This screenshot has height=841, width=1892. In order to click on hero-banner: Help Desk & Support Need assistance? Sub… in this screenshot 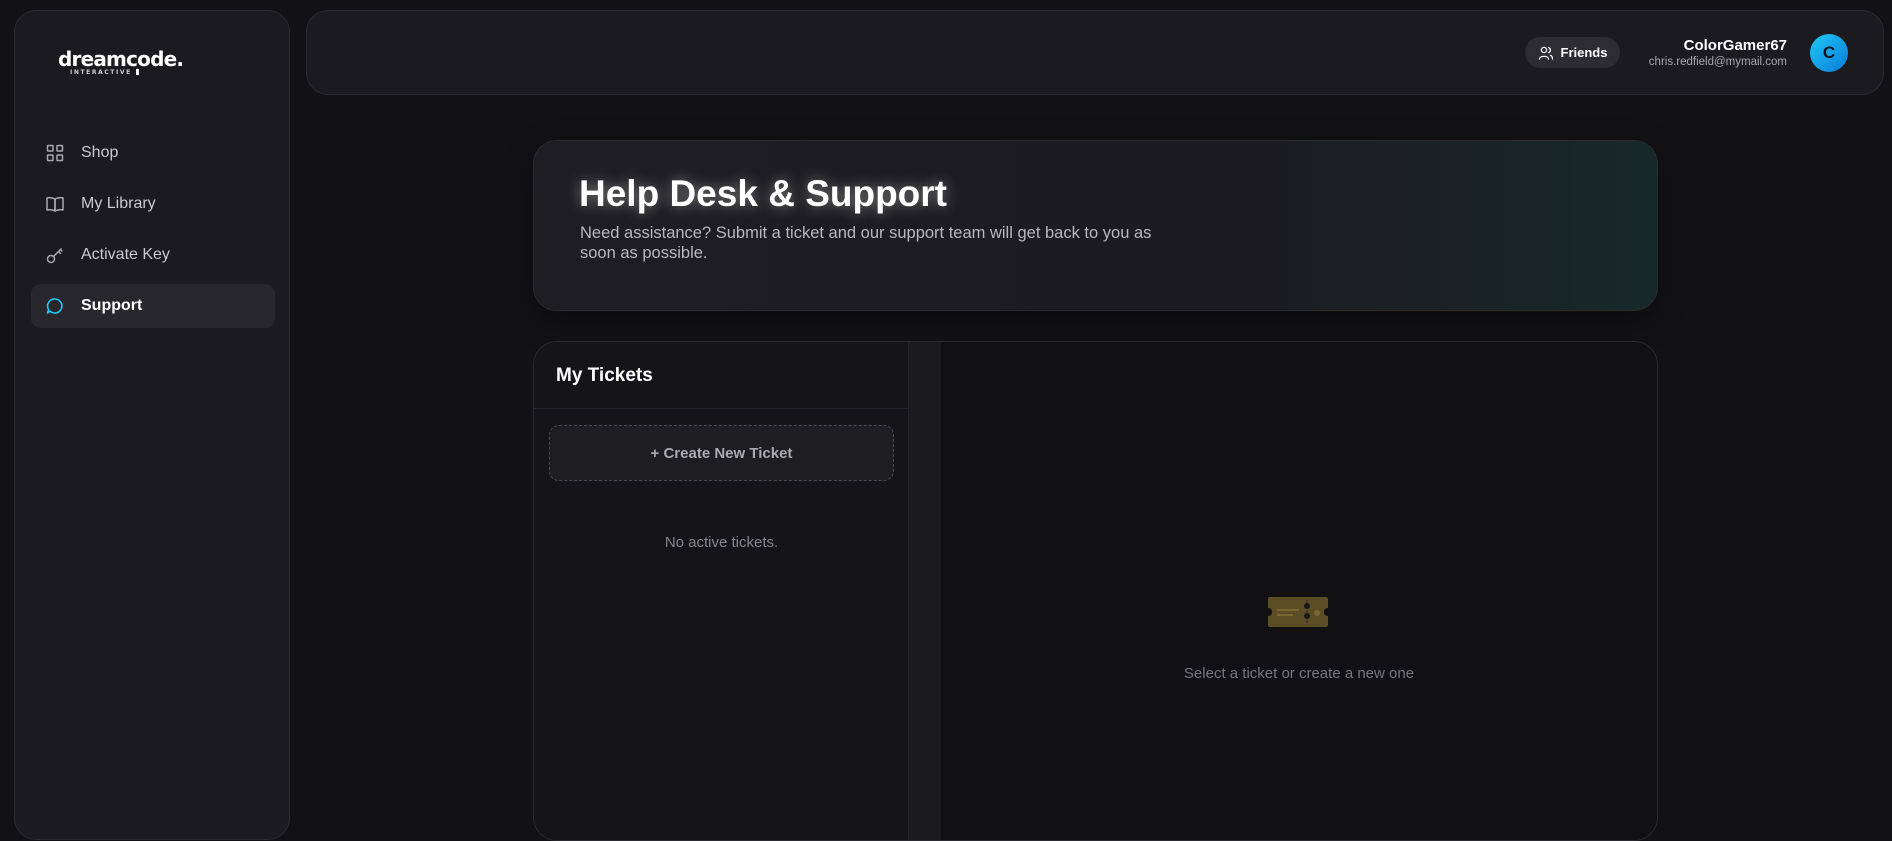, I will do `click(1095, 225)`.